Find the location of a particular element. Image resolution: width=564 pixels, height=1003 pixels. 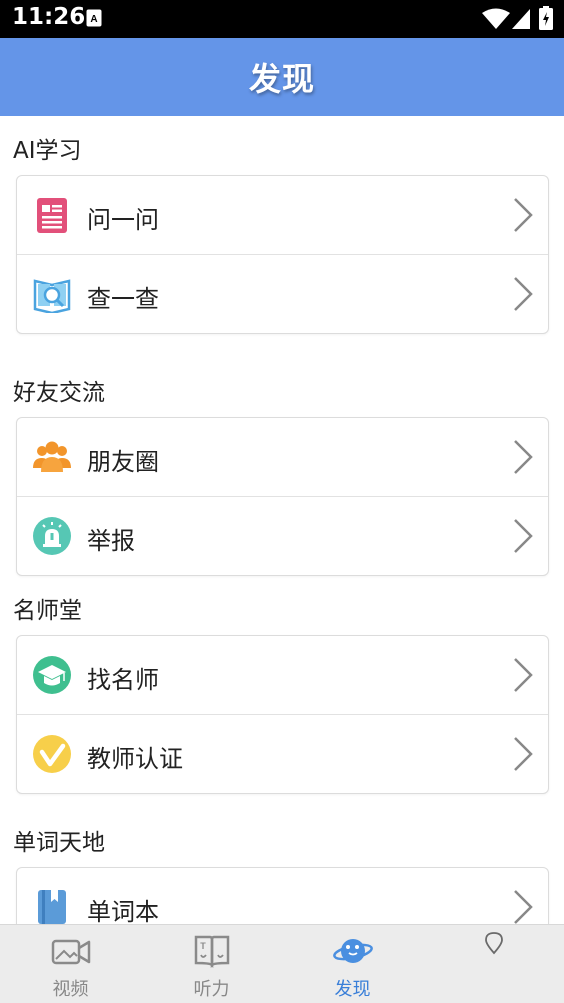

svg-text: T is located at coordinates (203, 946).